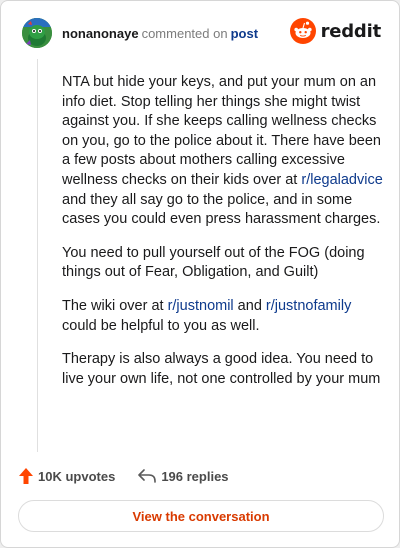 Image resolution: width=400 pixels, height=548 pixels. I want to click on upvote-button: 10K upvotes, so click(67, 476).